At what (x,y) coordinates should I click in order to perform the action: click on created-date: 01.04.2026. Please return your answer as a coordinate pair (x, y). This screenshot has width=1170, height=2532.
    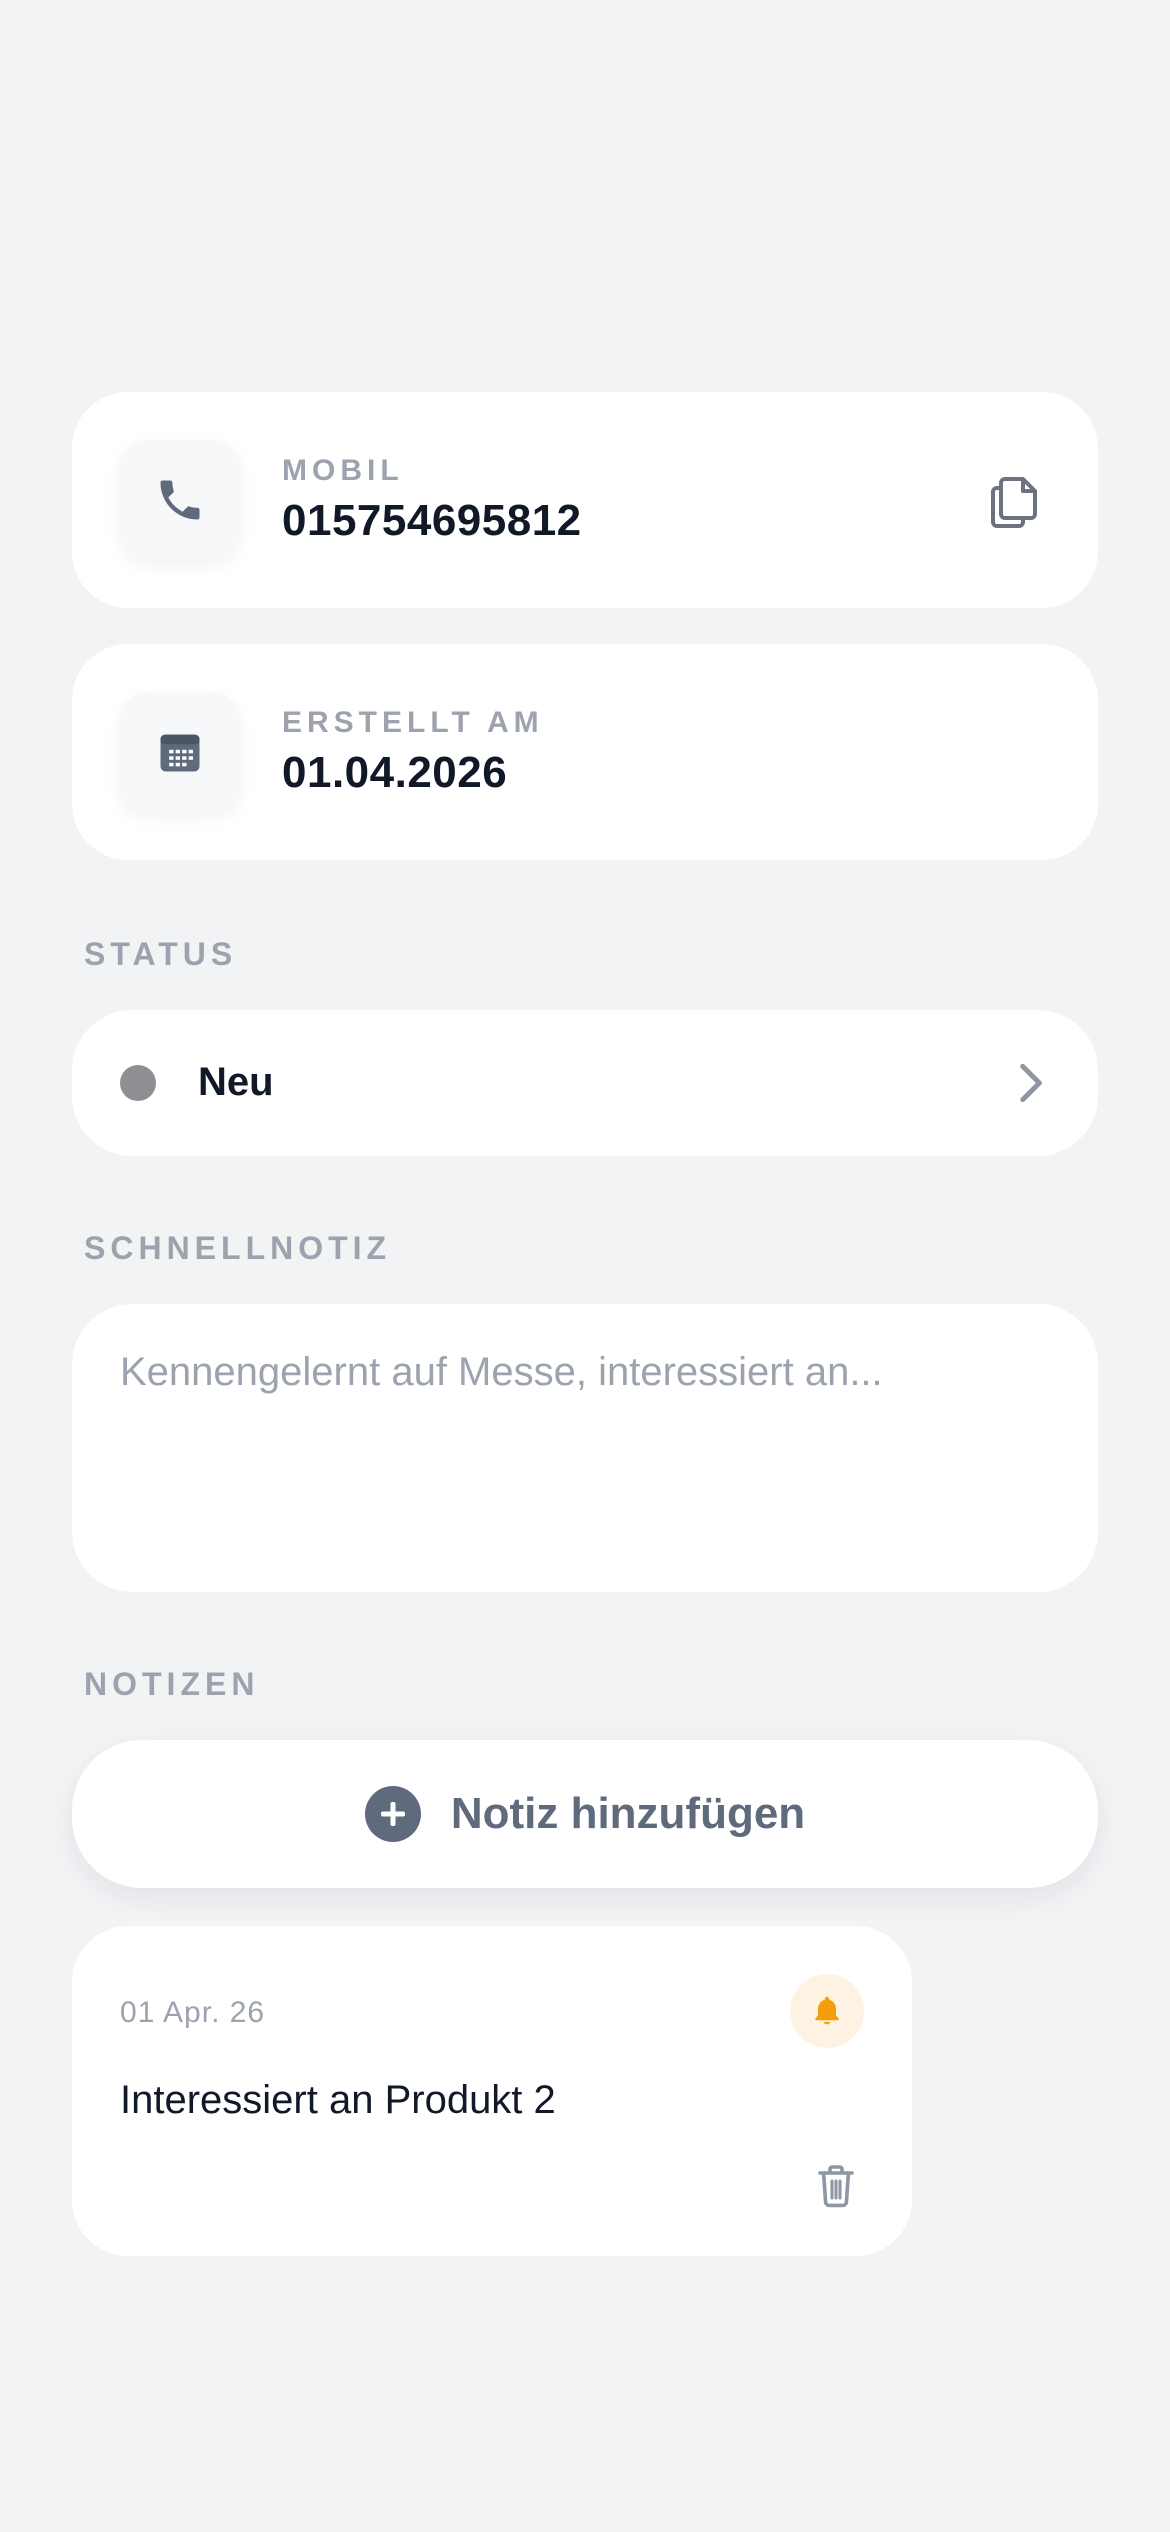
    Looking at the image, I should click on (395, 772).